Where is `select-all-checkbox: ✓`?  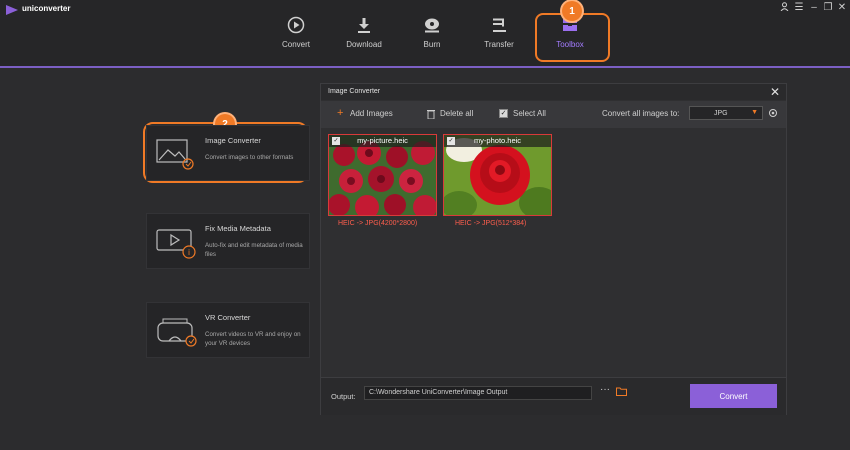
select-all-checkbox: ✓ is located at coordinates (503, 113).